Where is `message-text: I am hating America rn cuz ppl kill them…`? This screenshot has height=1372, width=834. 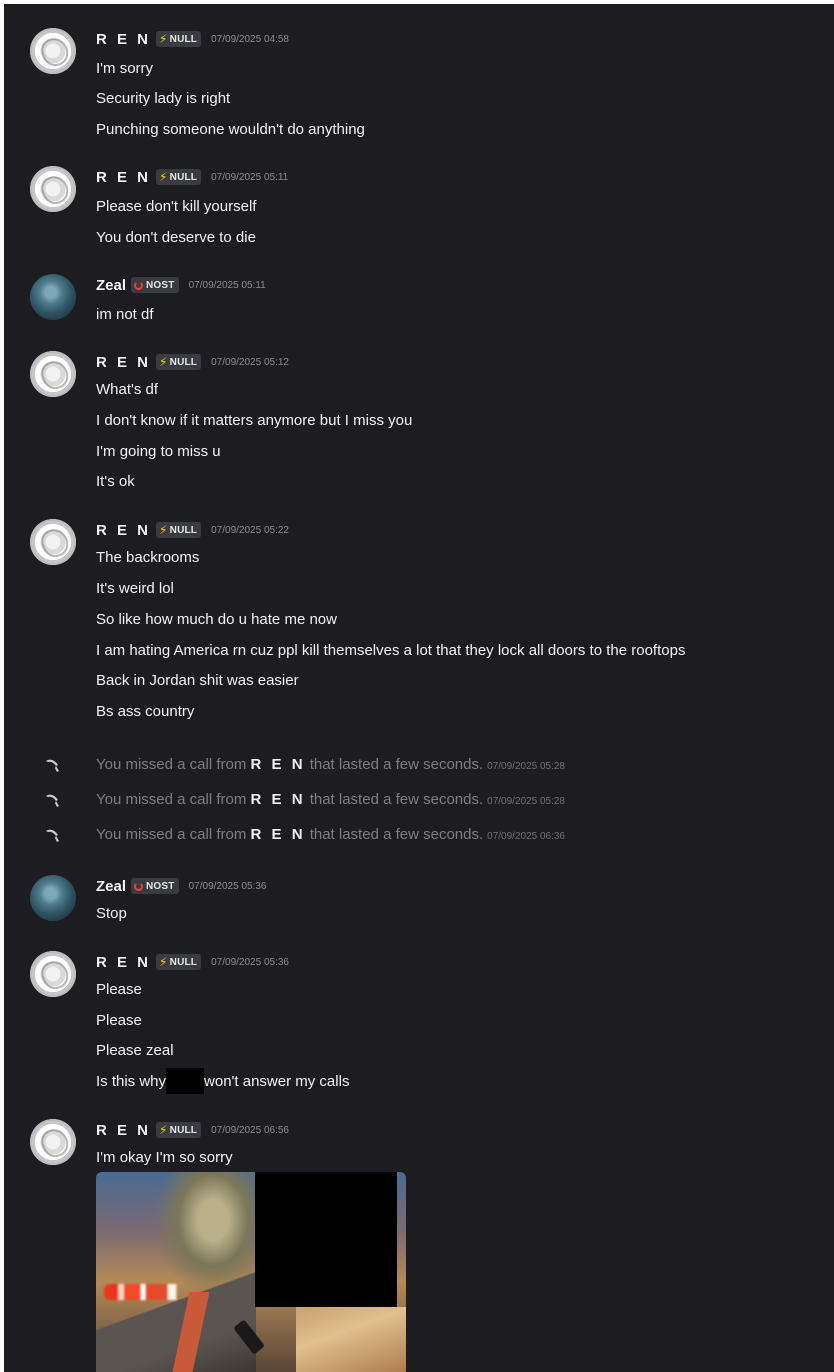 message-text: I am hating America rn cuz ppl kill them… is located at coordinates (391, 650).